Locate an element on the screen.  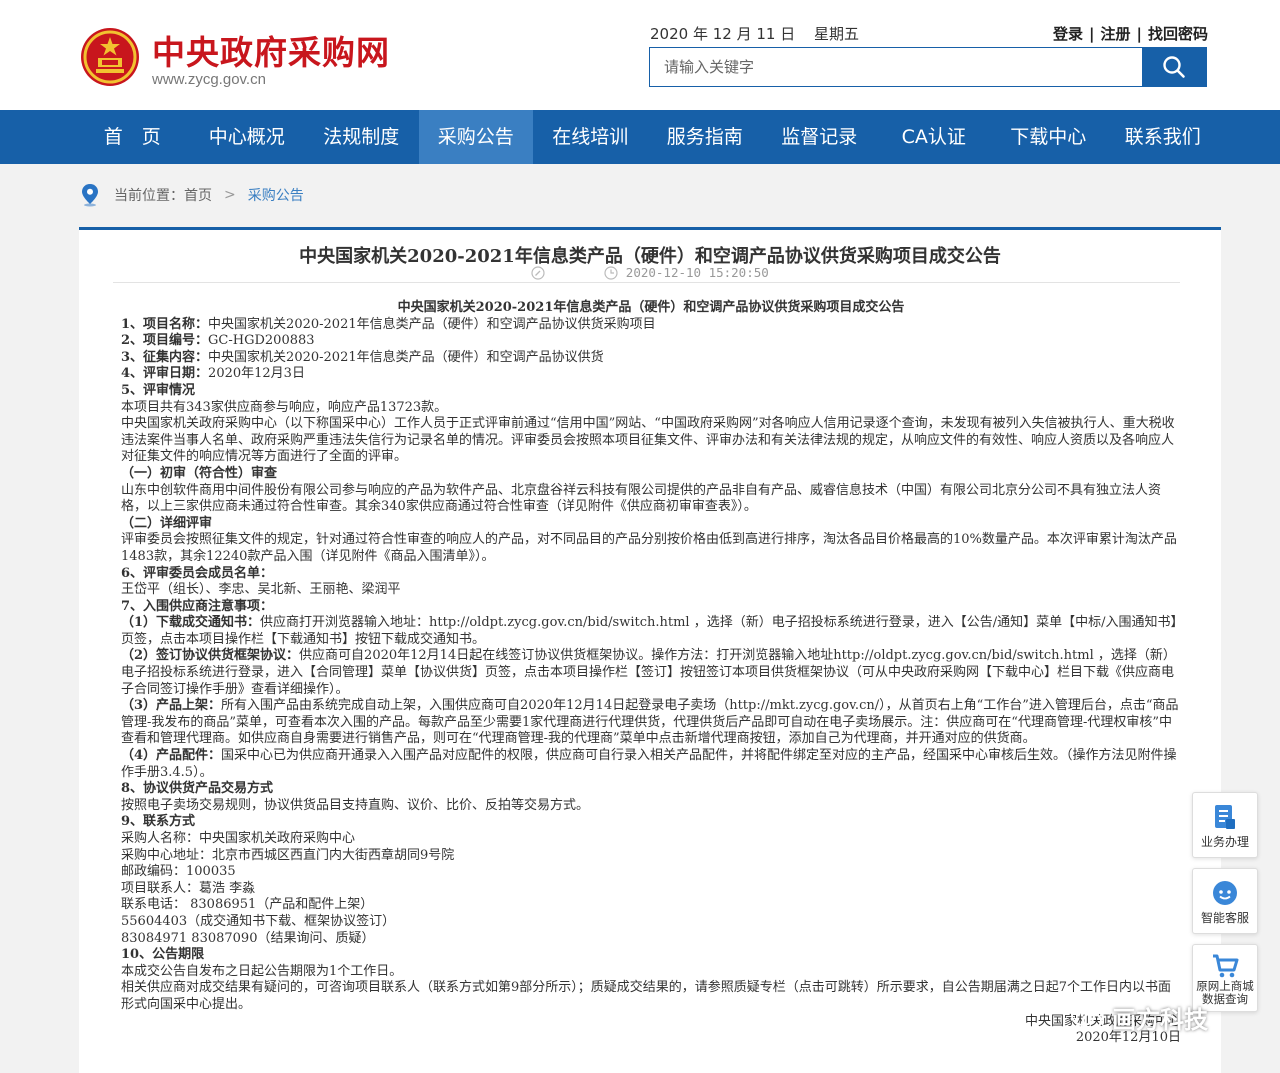
article-paragraph: 本成交公告自发布之日起公告期限为1个工作日。 is located at coordinates (651, 972).